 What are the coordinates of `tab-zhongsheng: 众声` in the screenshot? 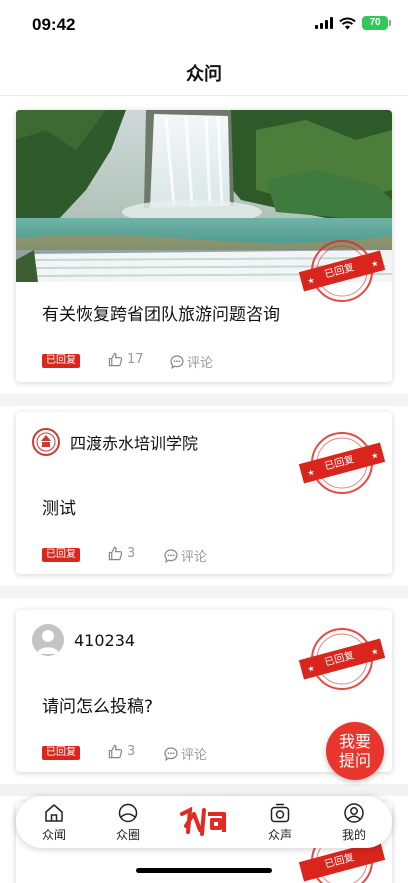 It's located at (280, 822).